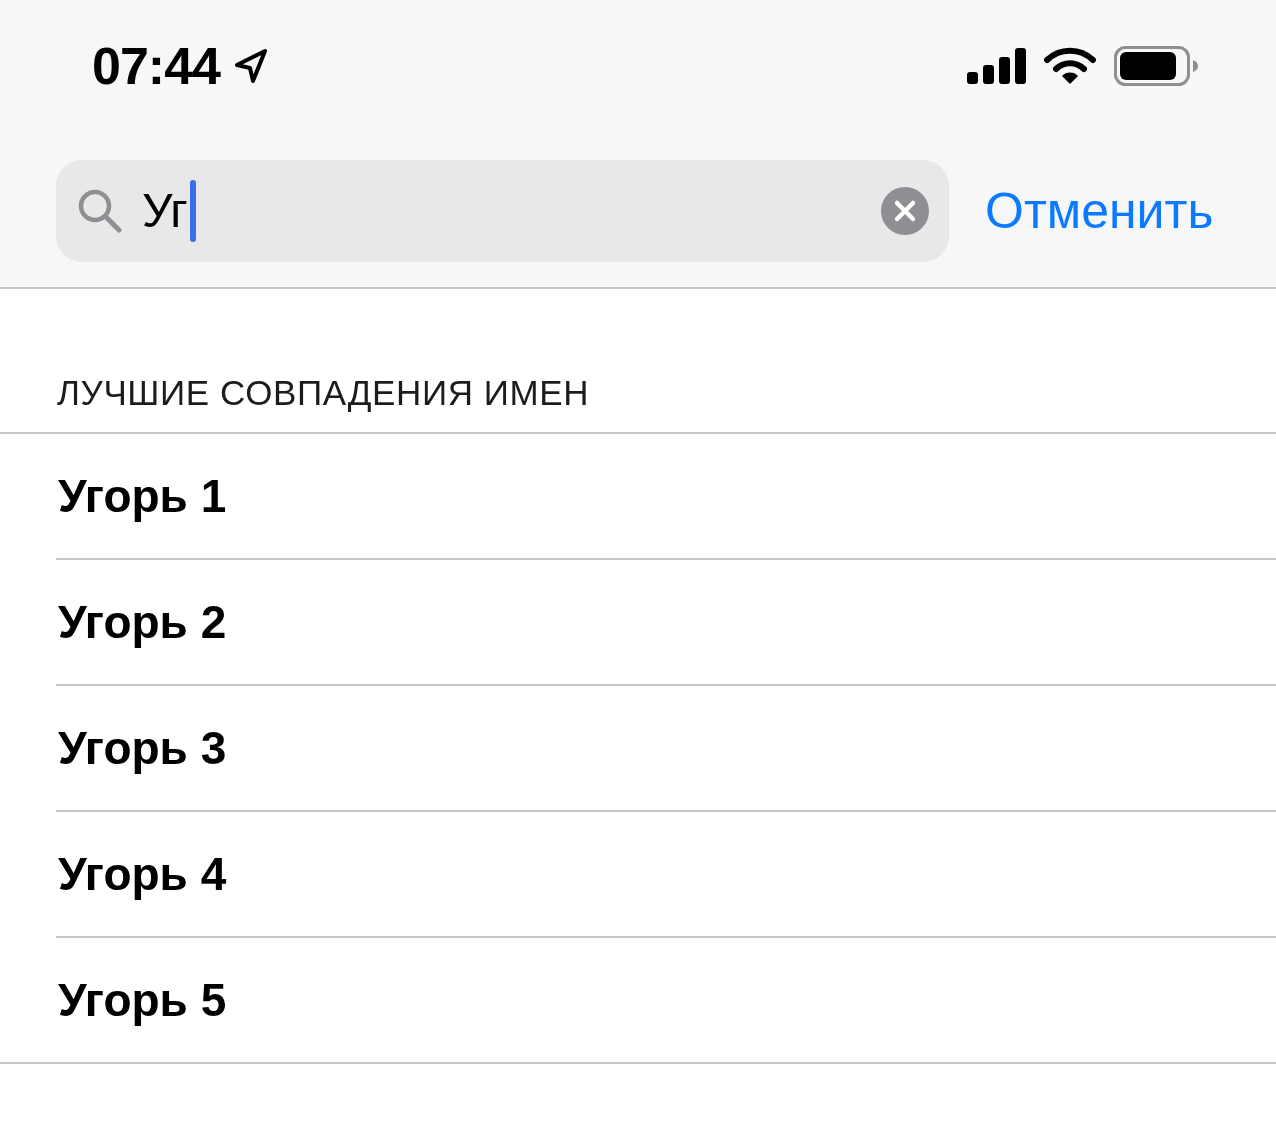 The height and width of the screenshot is (1123, 1276). I want to click on wifi-icon, so click(1070, 66).